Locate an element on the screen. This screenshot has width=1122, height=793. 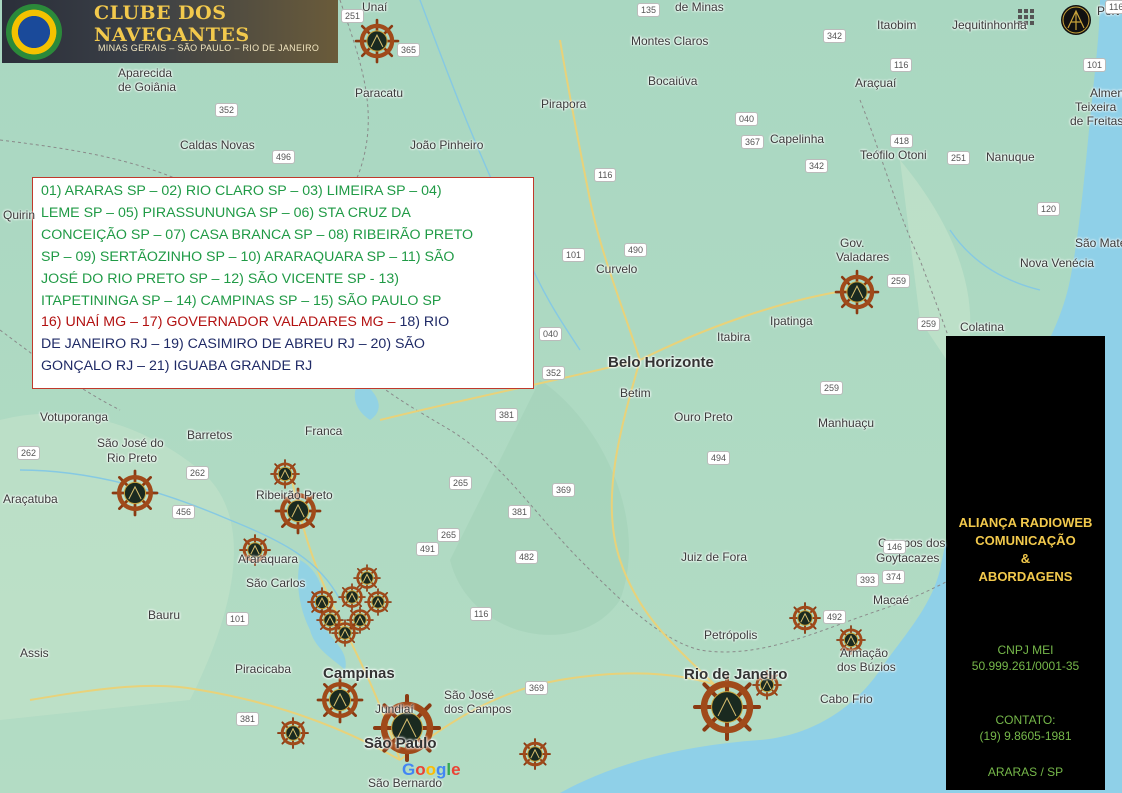
city-label: Valadares is located at coordinates (863, 257).